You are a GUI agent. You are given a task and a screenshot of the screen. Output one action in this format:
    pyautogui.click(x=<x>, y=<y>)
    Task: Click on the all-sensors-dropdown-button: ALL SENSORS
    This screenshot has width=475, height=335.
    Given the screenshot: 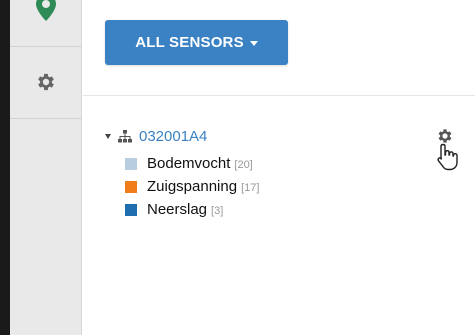 What is the action you would take?
    pyautogui.click(x=196, y=42)
    